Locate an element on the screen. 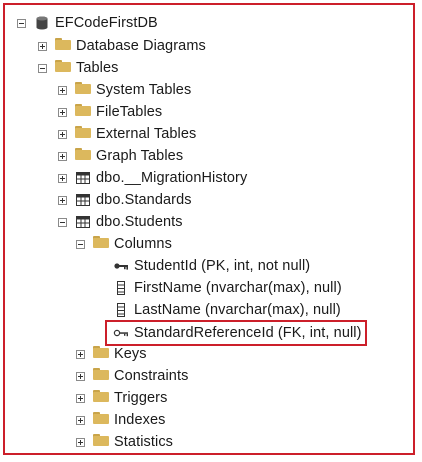 This screenshot has height=462, width=422. tree-node-students: dbo.Students is located at coordinates (120, 222).